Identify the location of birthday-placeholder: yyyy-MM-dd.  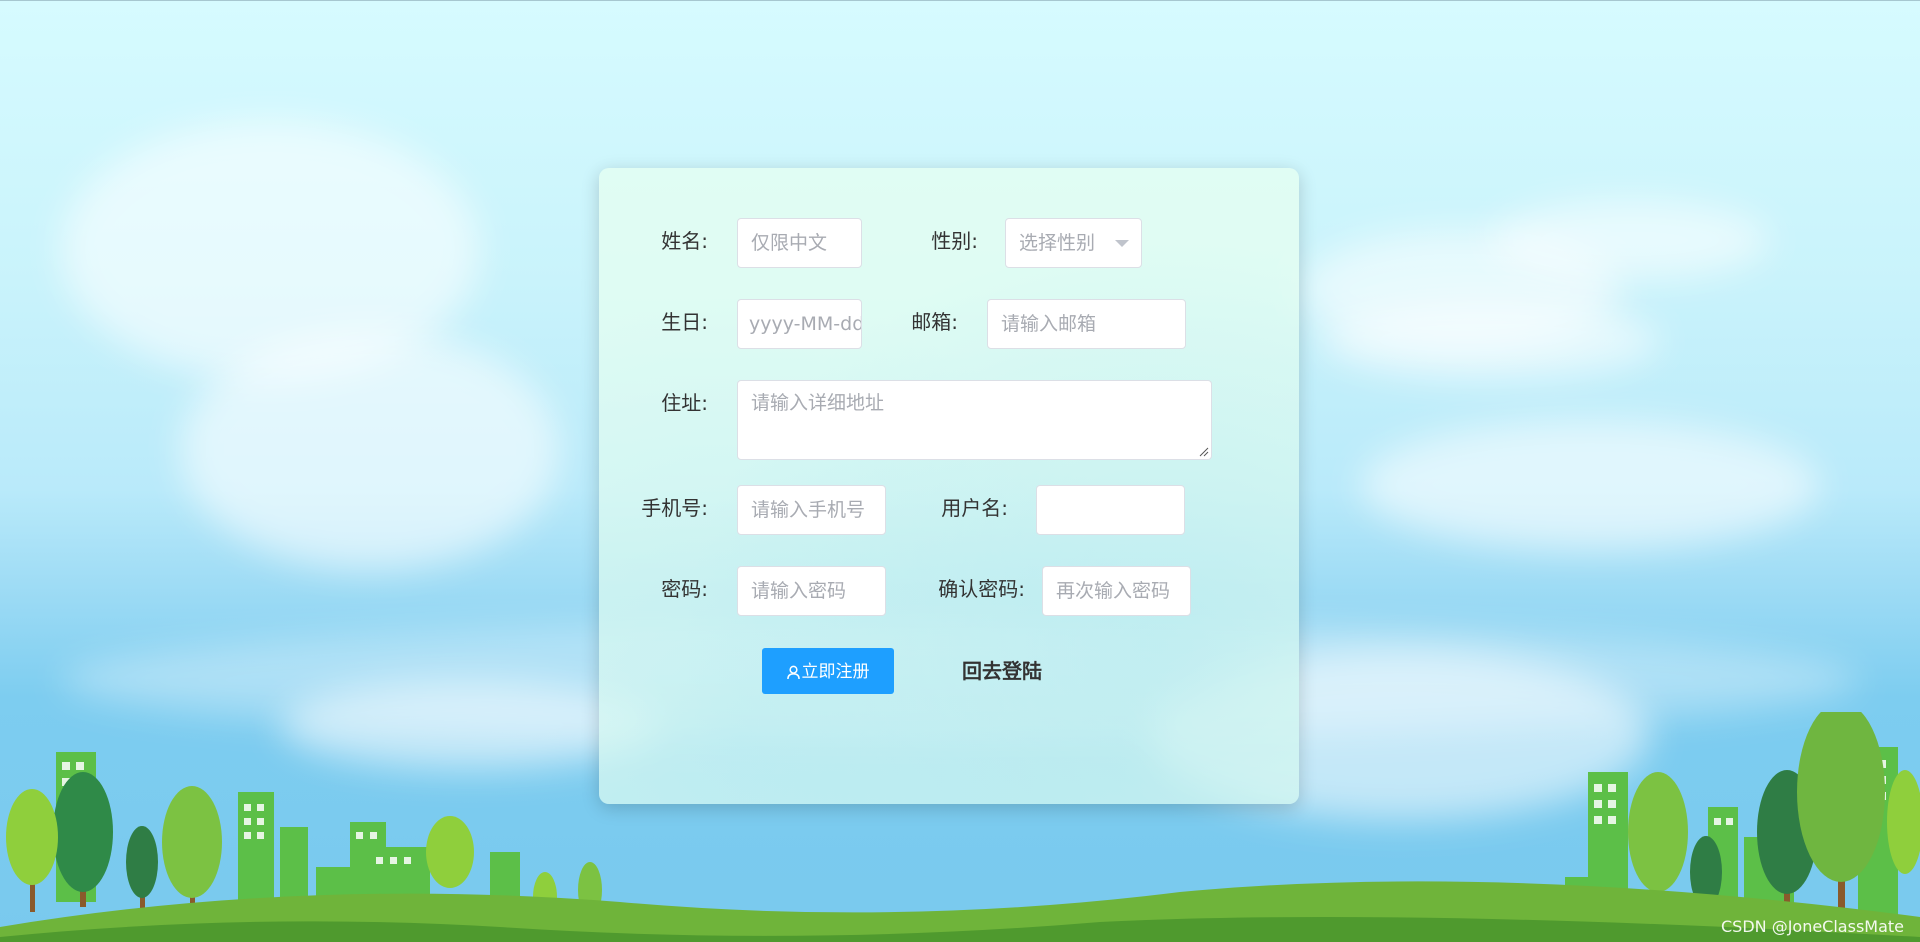
(805, 324).